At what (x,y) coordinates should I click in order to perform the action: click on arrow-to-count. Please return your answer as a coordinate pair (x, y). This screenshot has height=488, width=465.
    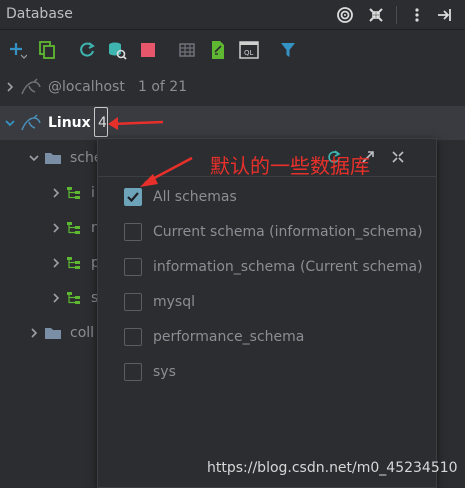
    Looking at the image, I should click on (137, 123).